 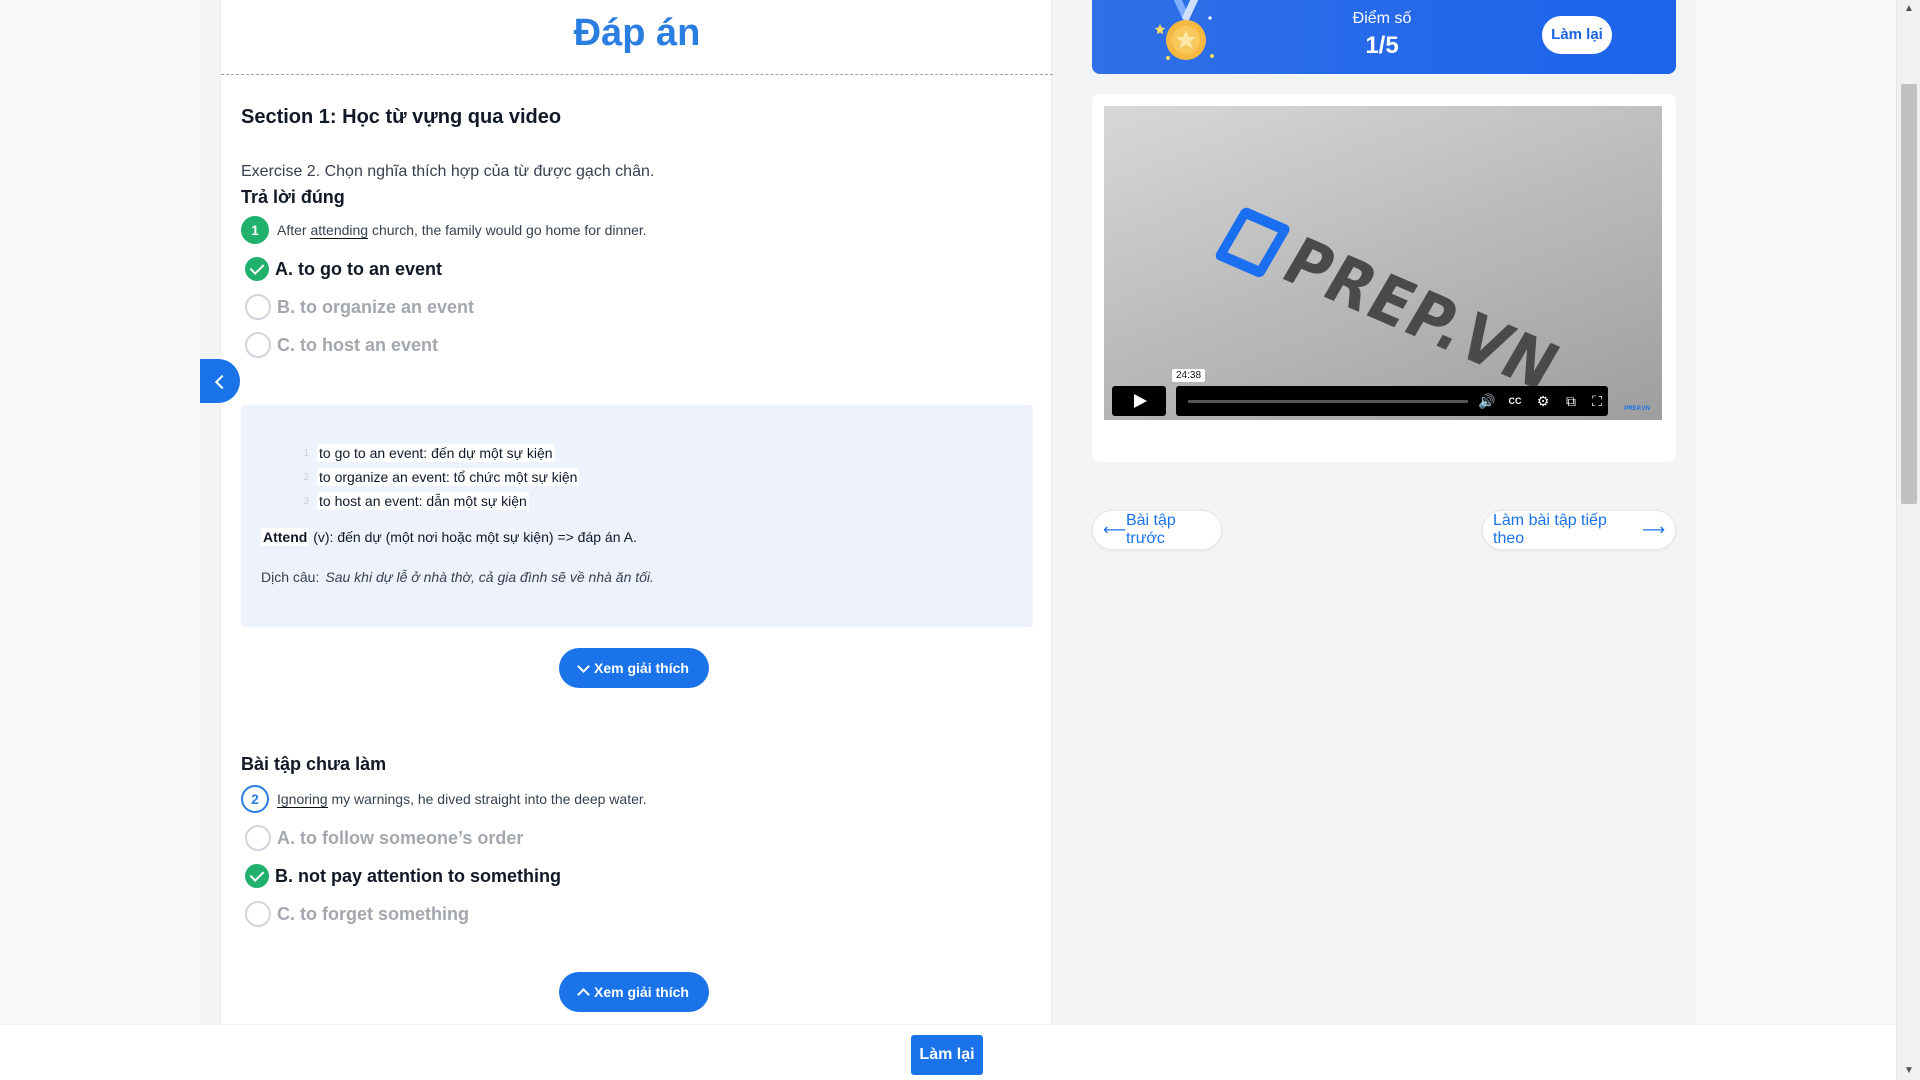 I want to click on show-explanation-button: Xem giải thích, so click(x=634, y=668).